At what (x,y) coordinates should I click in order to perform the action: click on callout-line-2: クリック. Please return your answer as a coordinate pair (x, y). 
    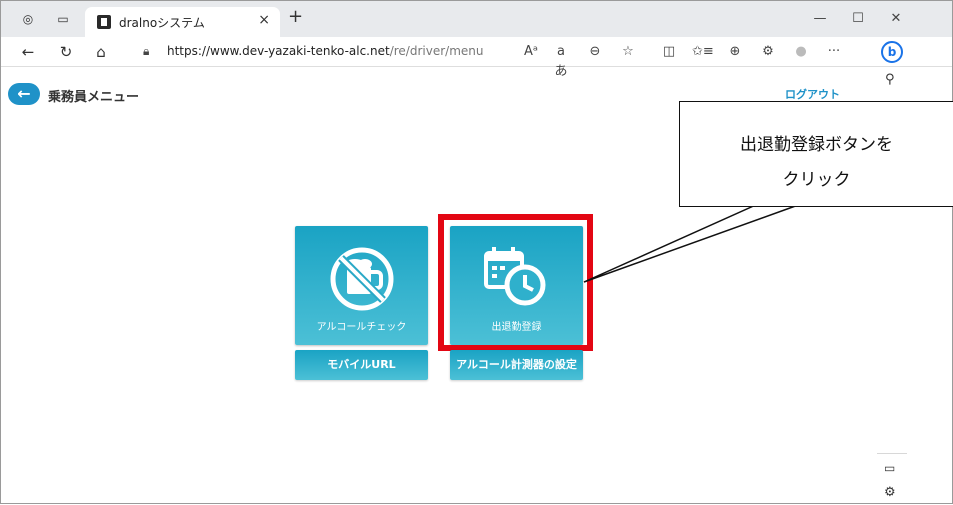
    Looking at the image, I should click on (816, 180).